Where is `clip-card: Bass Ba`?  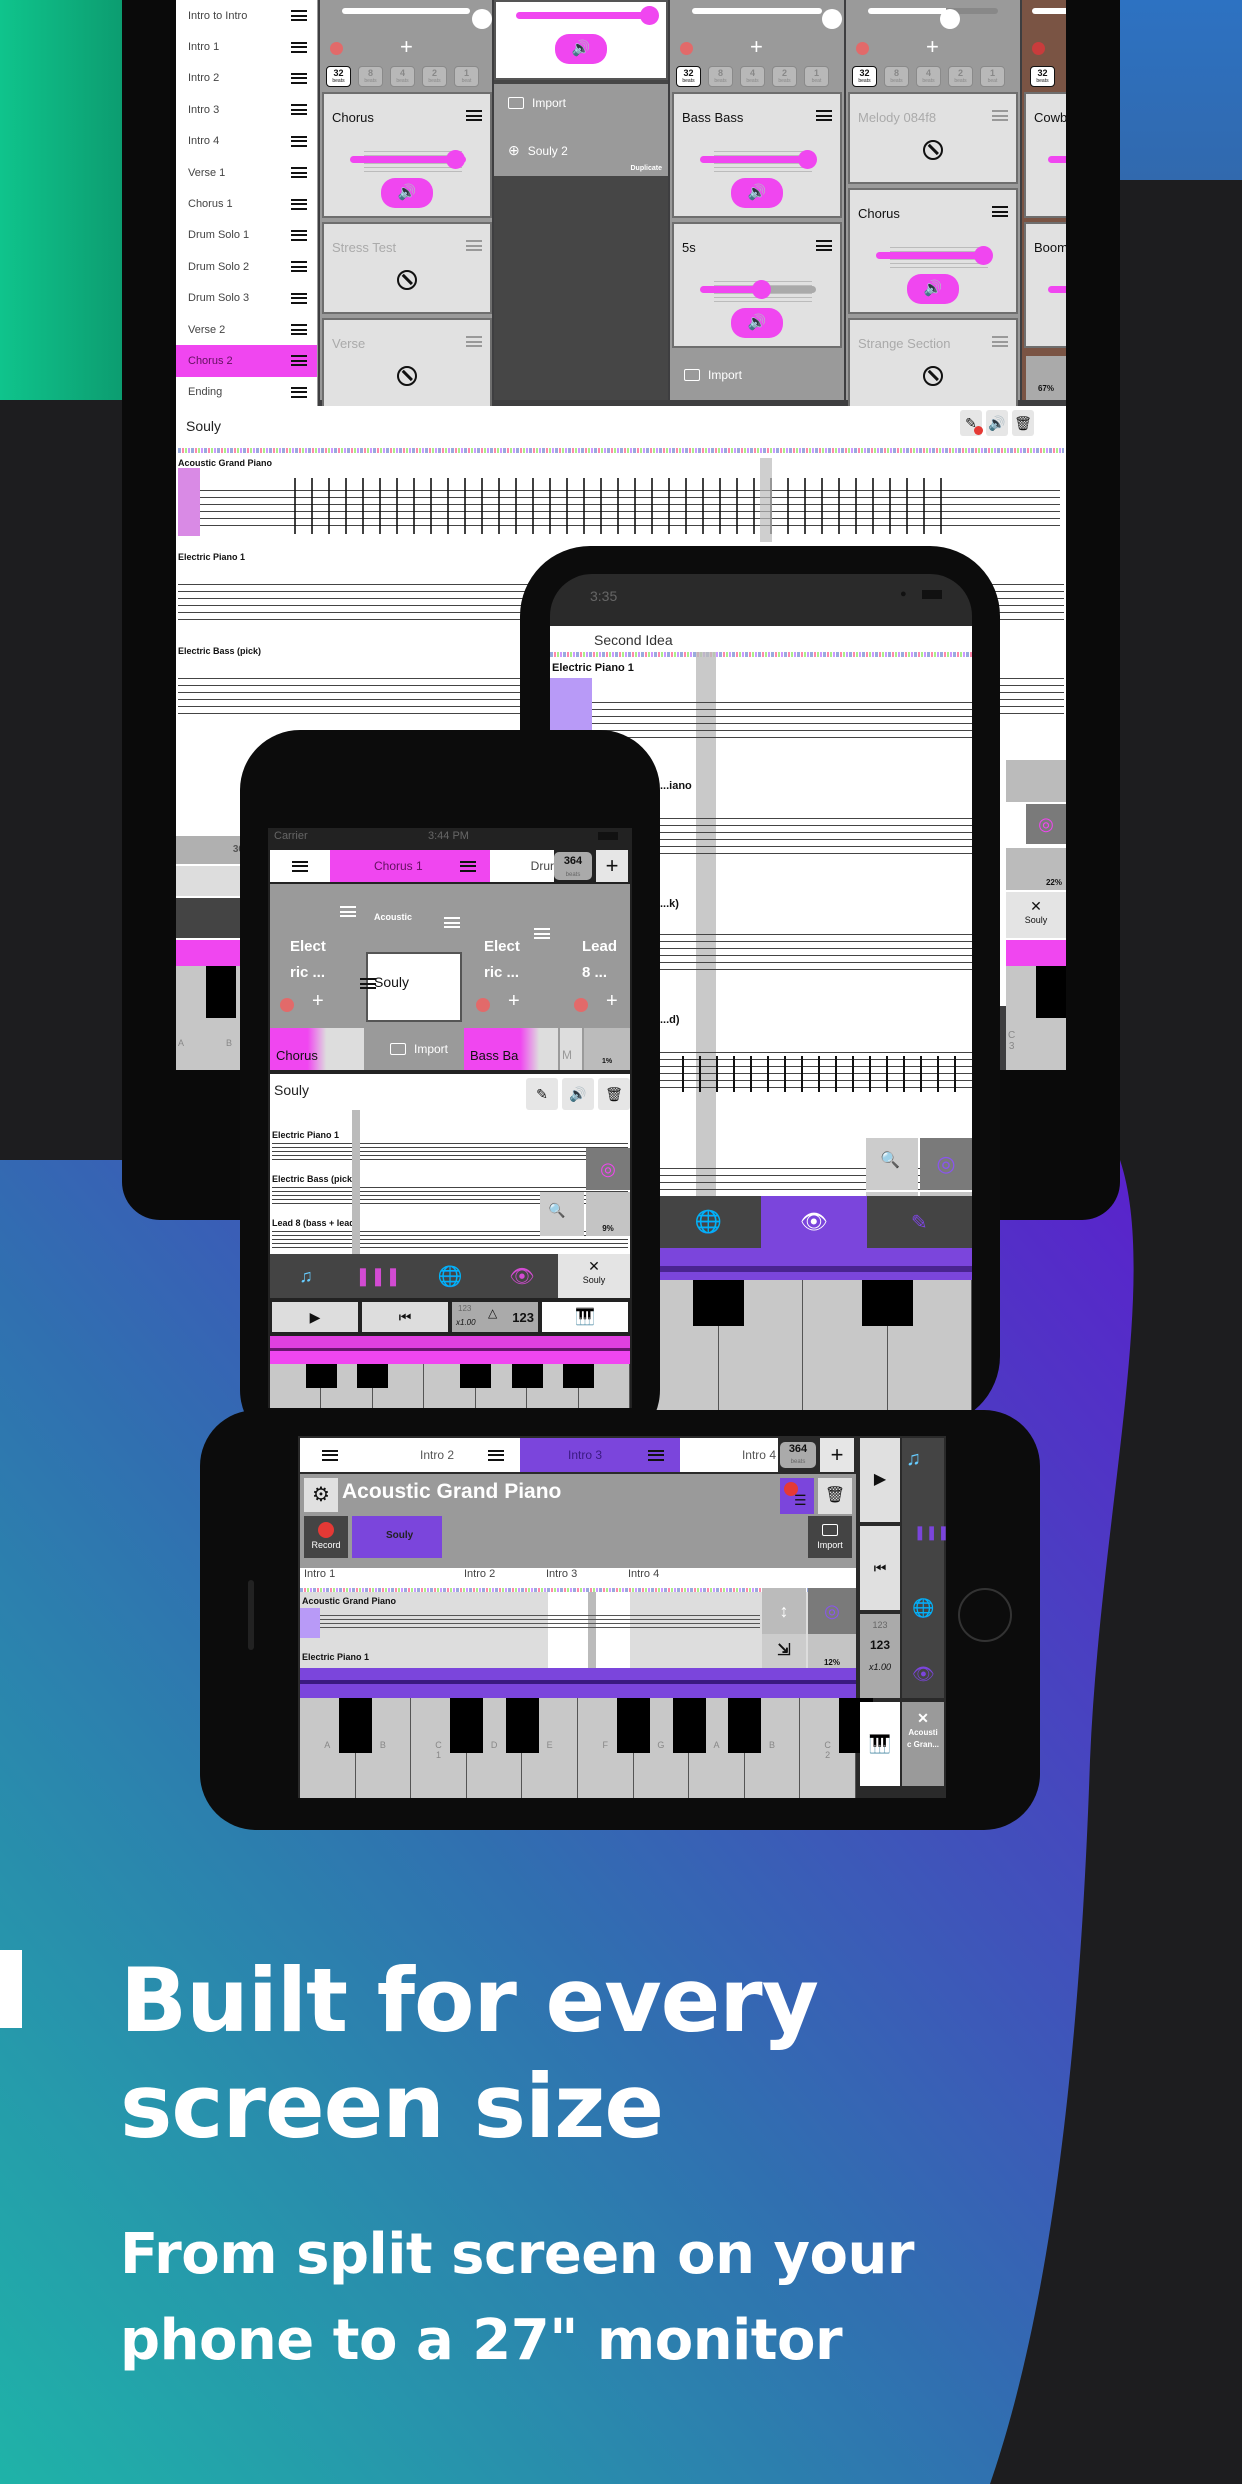 clip-card: Bass Ba is located at coordinates (511, 1049).